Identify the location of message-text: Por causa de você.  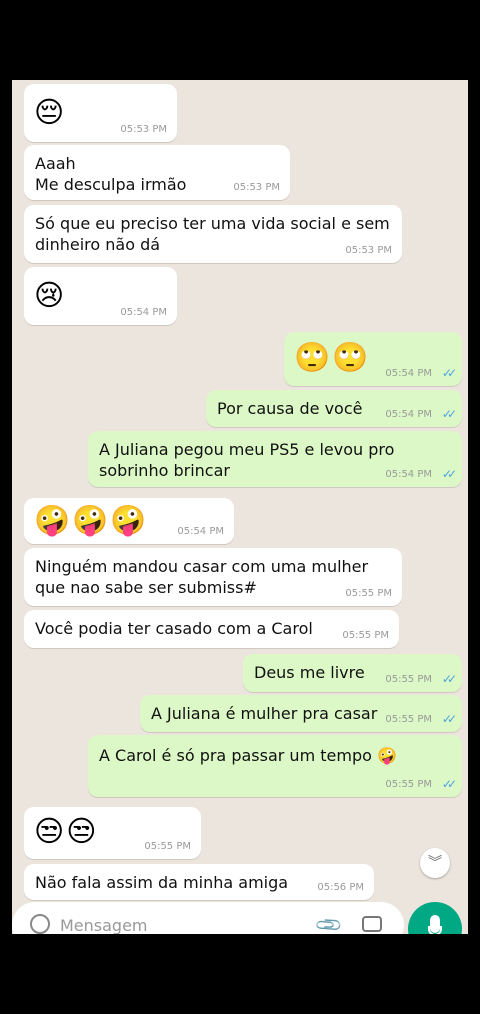
(290, 408).